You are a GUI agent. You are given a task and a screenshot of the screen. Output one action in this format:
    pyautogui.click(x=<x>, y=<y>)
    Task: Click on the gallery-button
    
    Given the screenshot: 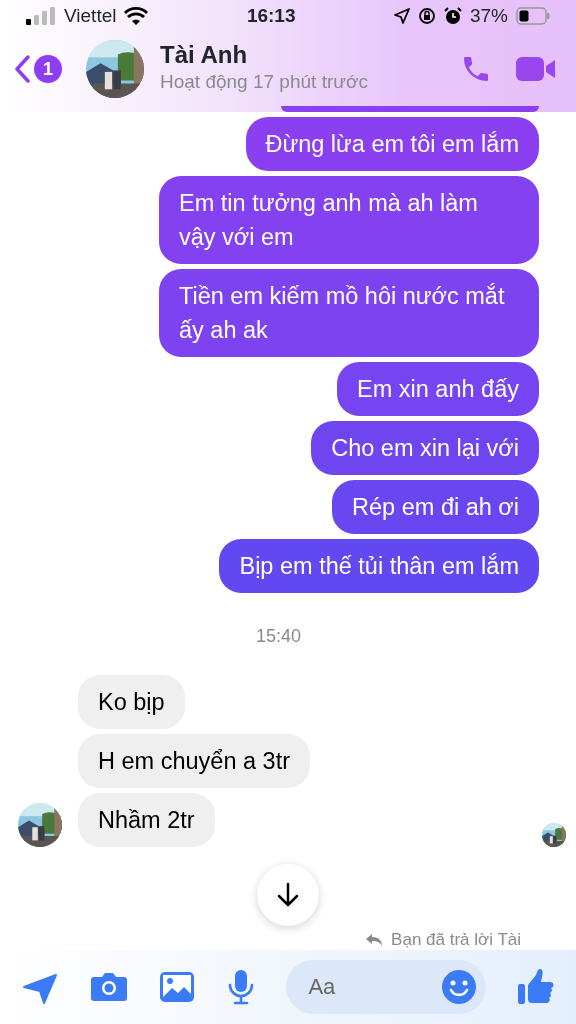 What is the action you would take?
    pyautogui.click(x=177, y=987)
    